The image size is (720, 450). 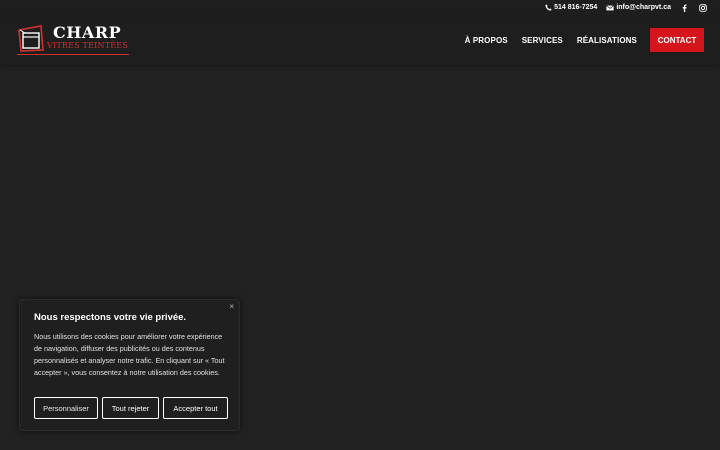 What do you see at coordinates (31, 38) in the screenshot?
I see `window-logo-icon` at bounding box center [31, 38].